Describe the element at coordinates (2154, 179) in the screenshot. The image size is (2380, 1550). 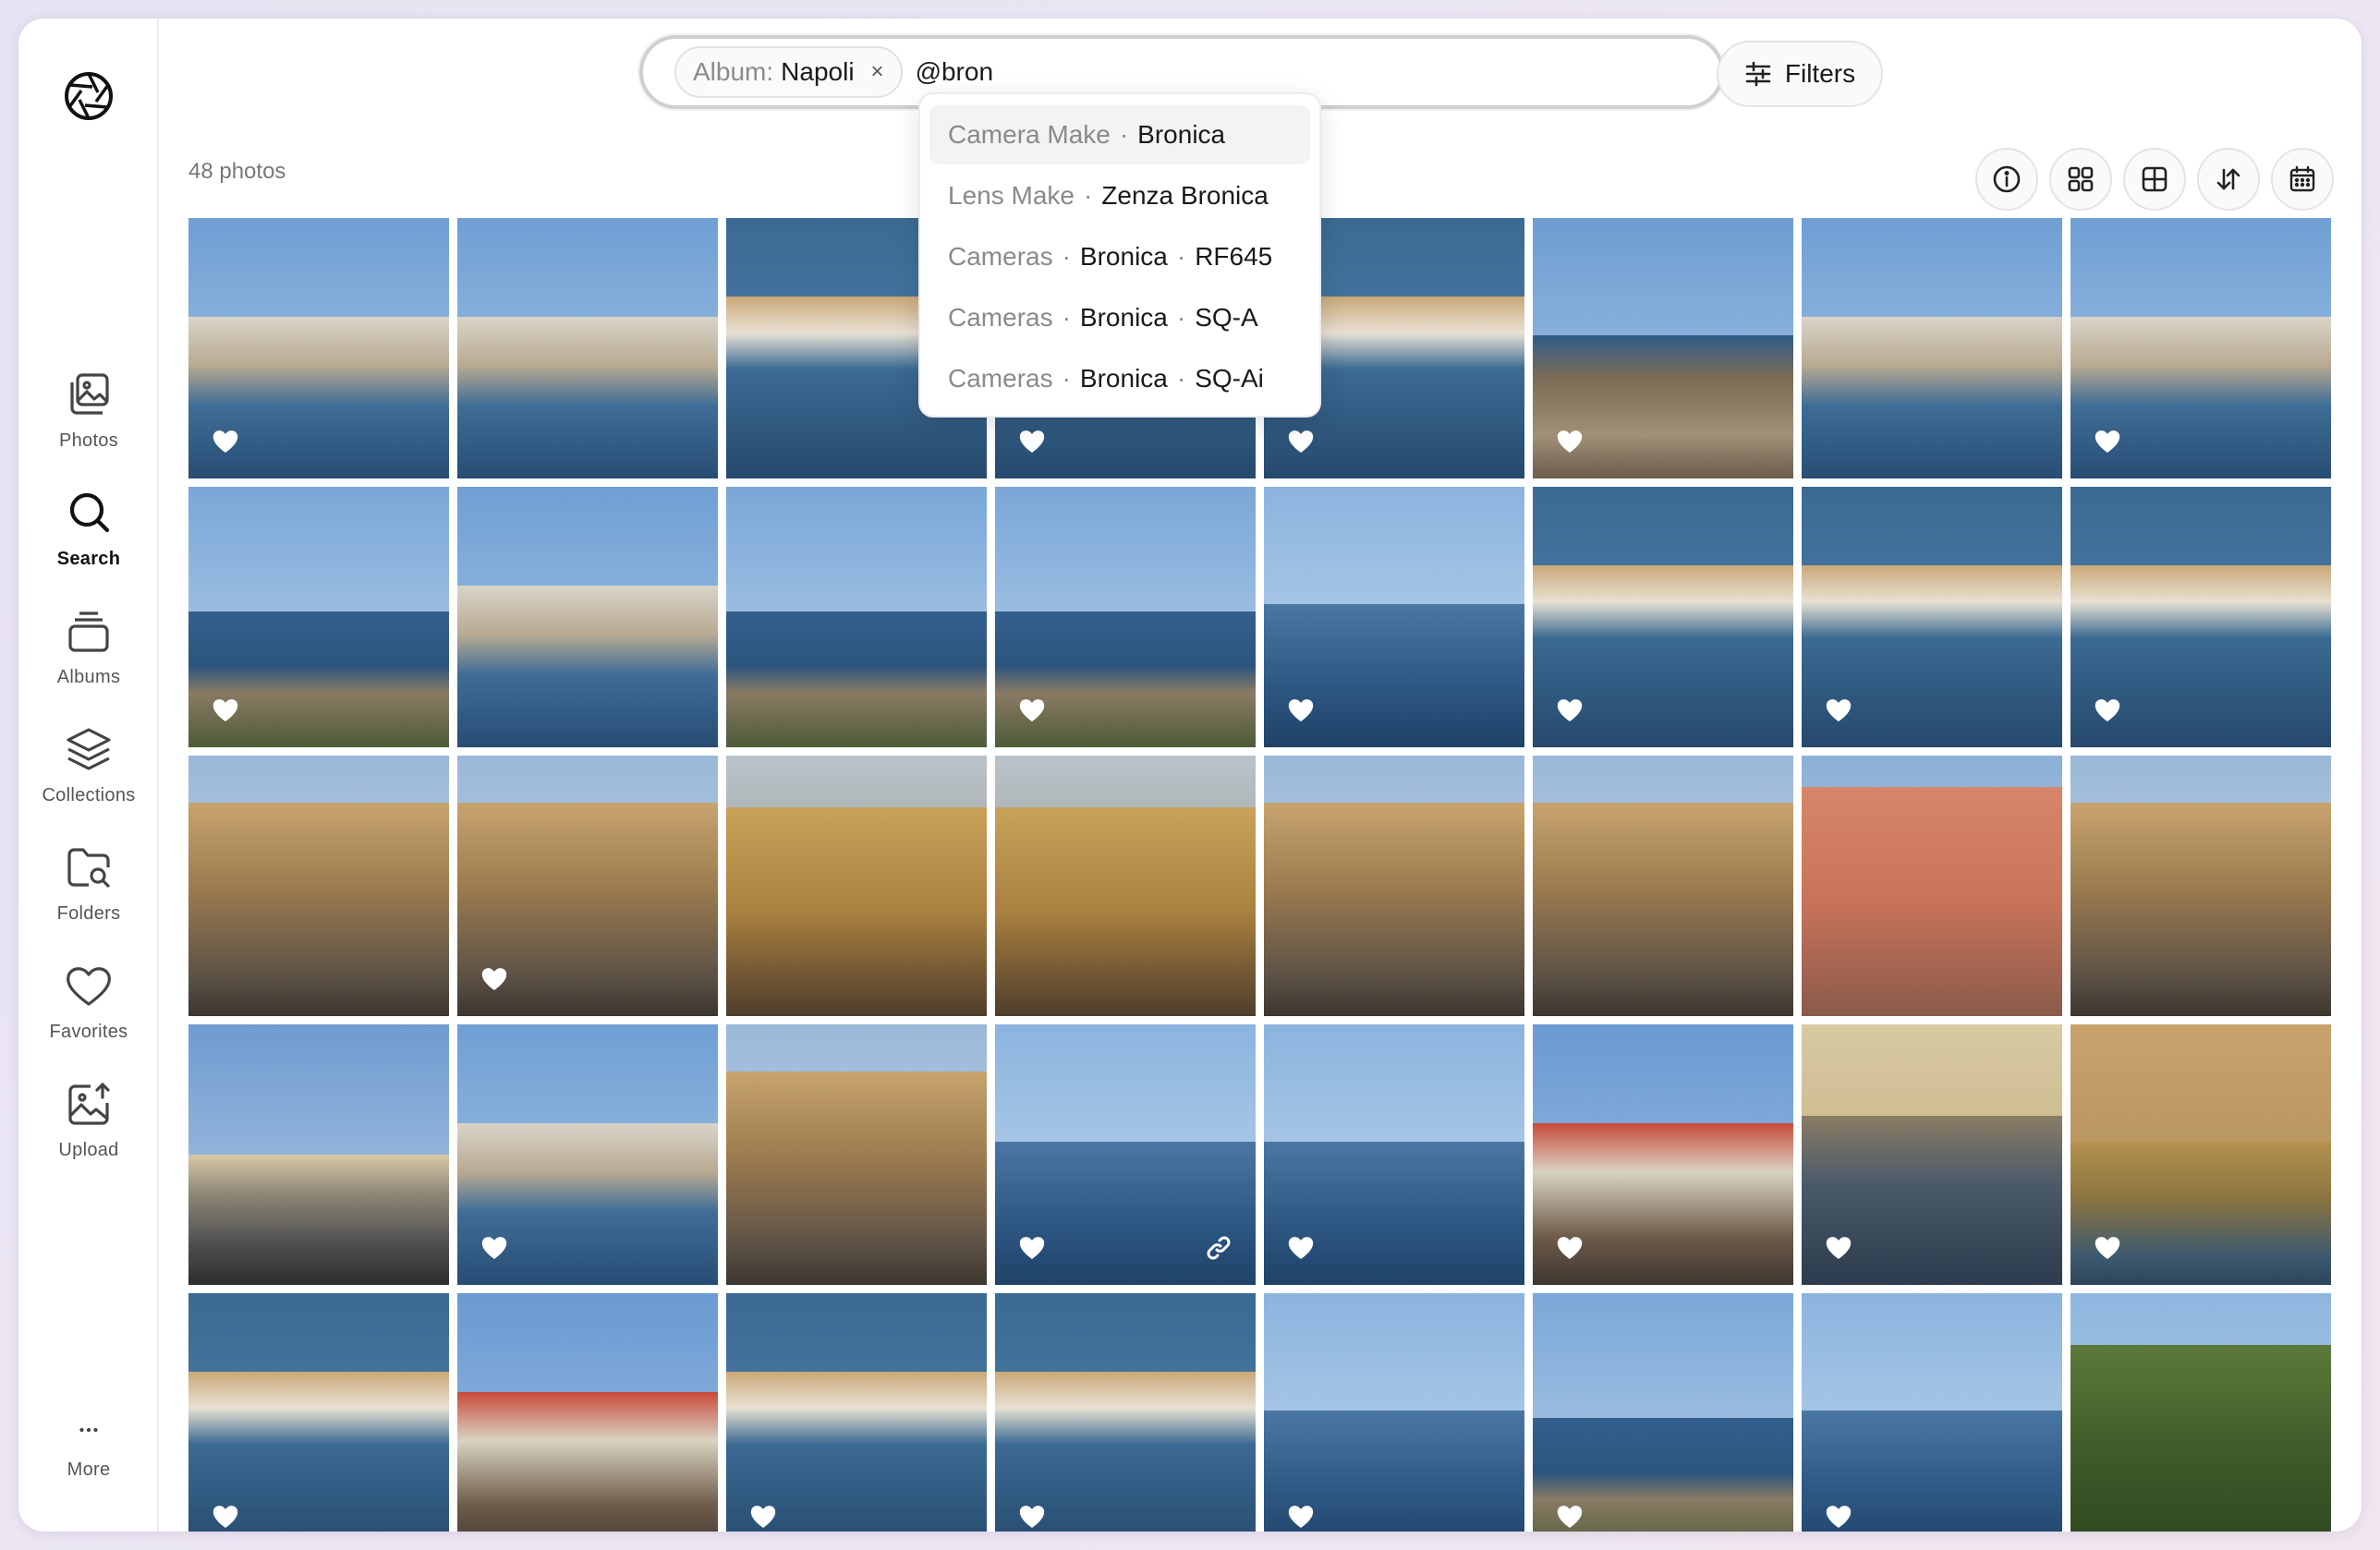
I see `grid-large-button` at that location.